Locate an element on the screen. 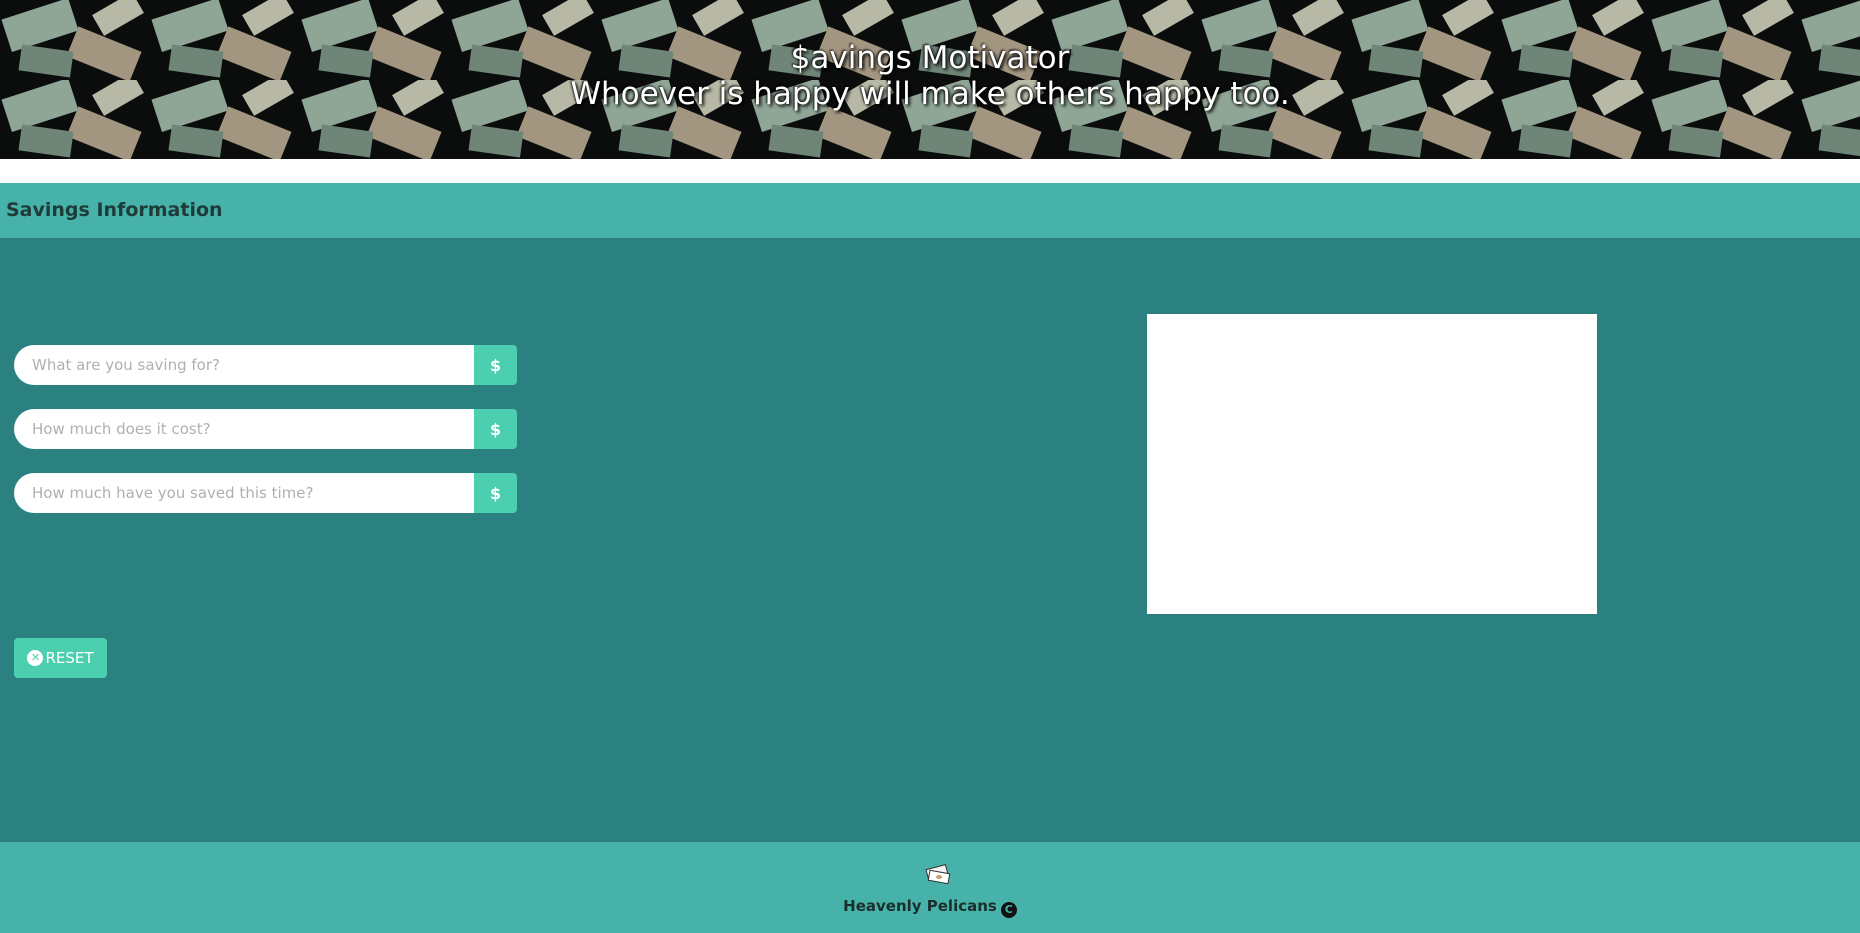 The height and width of the screenshot is (933, 1860). footer-brand: Heavenly Pelicans is located at coordinates (920, 906).